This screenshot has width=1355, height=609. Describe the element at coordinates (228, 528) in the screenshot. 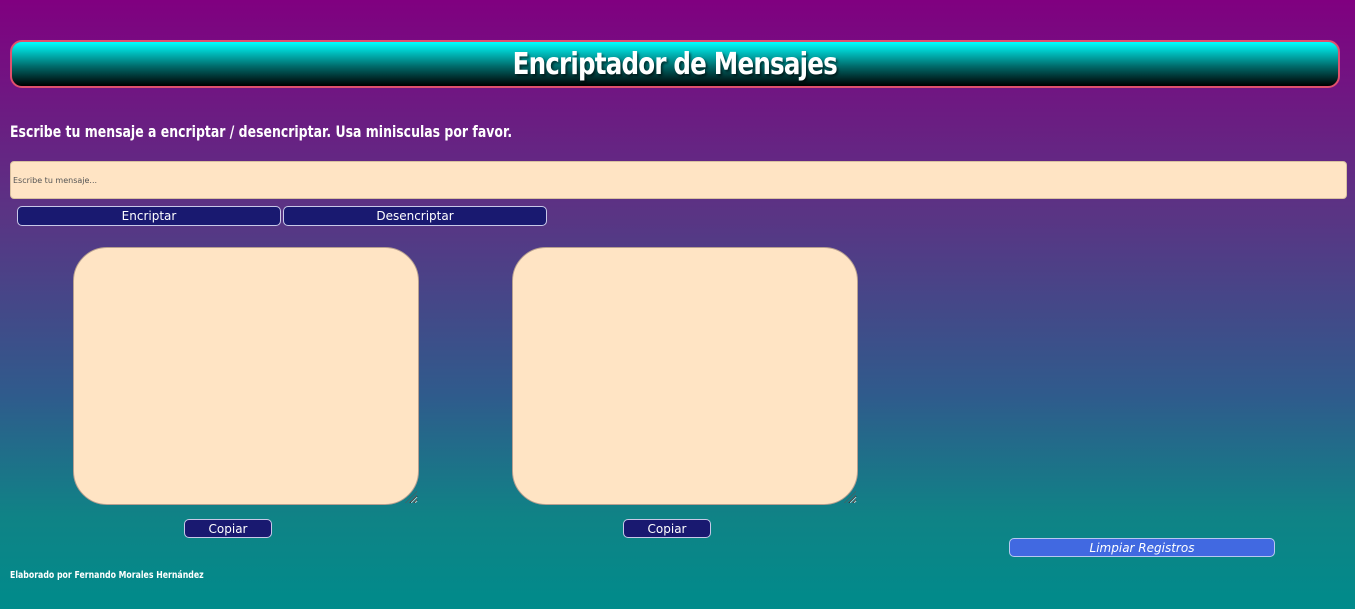

I see `copy-button-1: Copiar` at that location.